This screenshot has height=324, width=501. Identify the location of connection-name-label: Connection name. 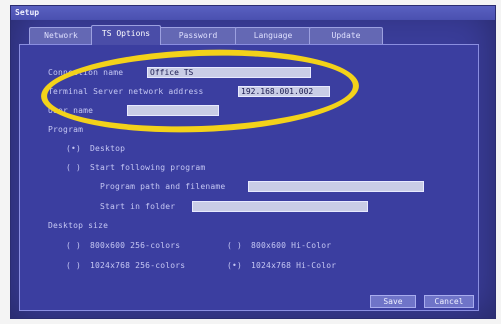
(86, 72).